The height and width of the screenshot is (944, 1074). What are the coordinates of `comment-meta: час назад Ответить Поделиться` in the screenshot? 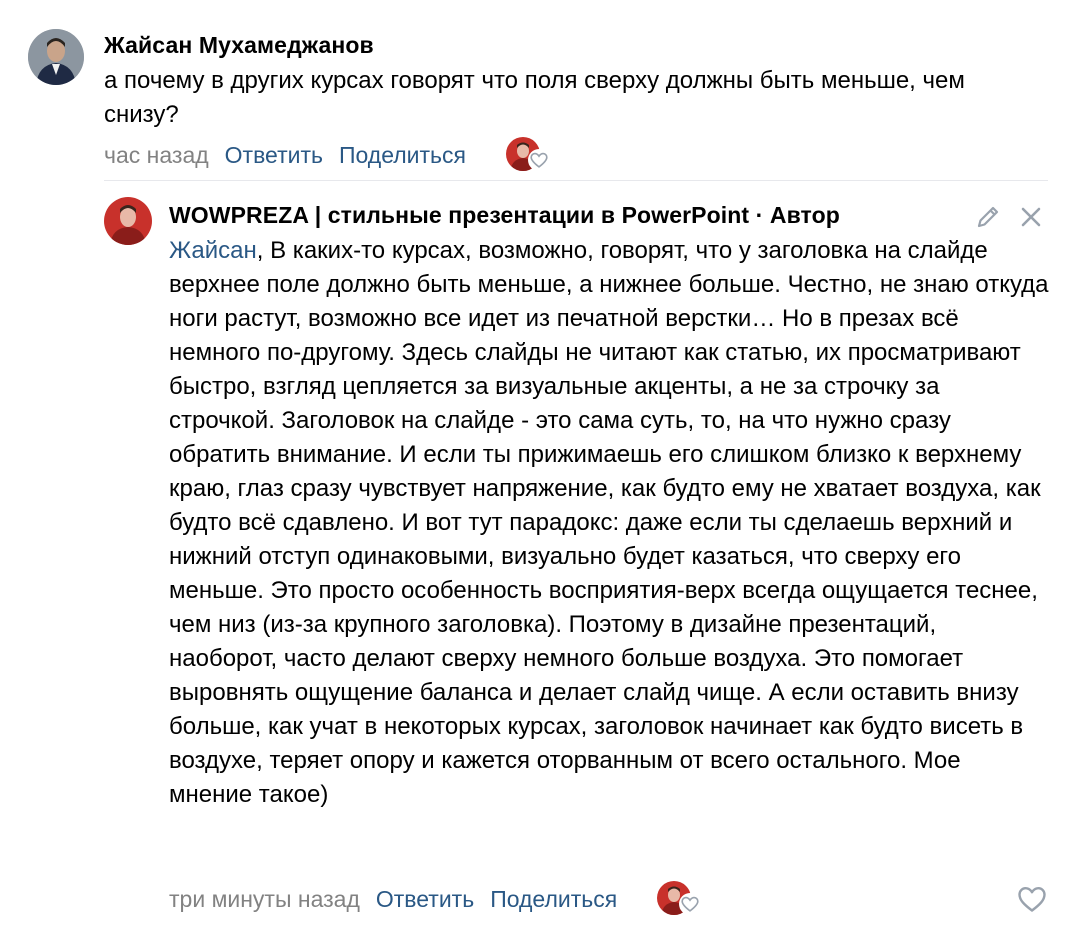 It's located at (327, 155).